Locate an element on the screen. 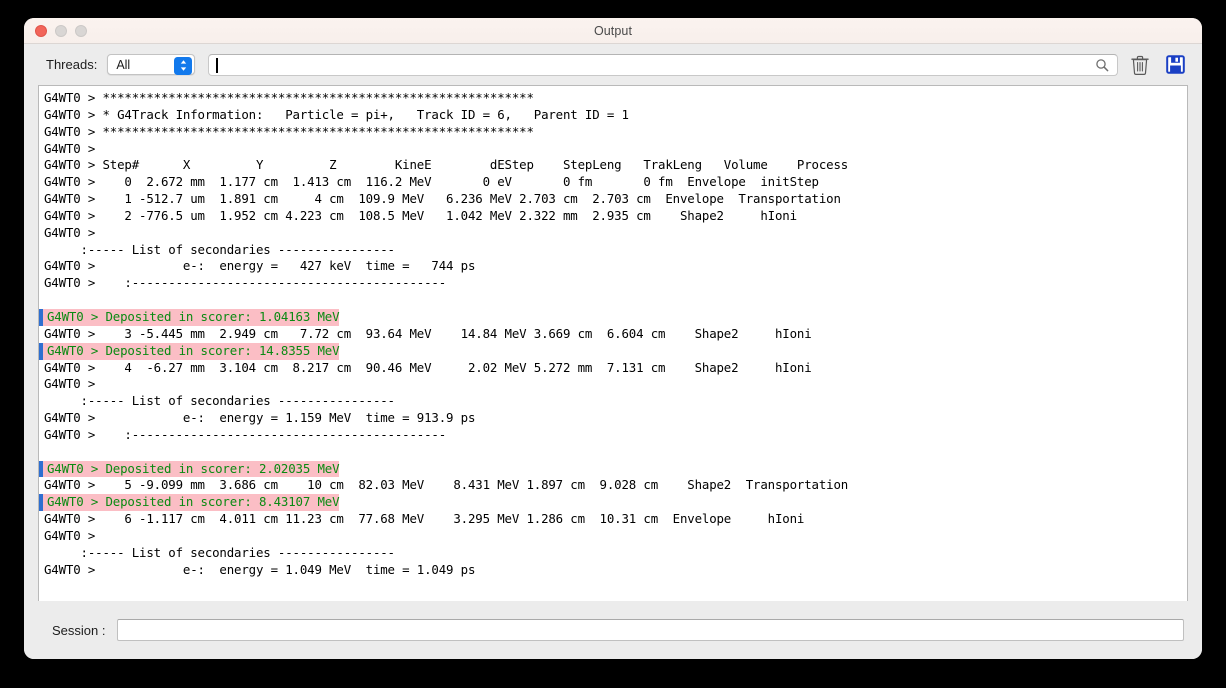  trash-icon is located at coordinates (1140, 65).